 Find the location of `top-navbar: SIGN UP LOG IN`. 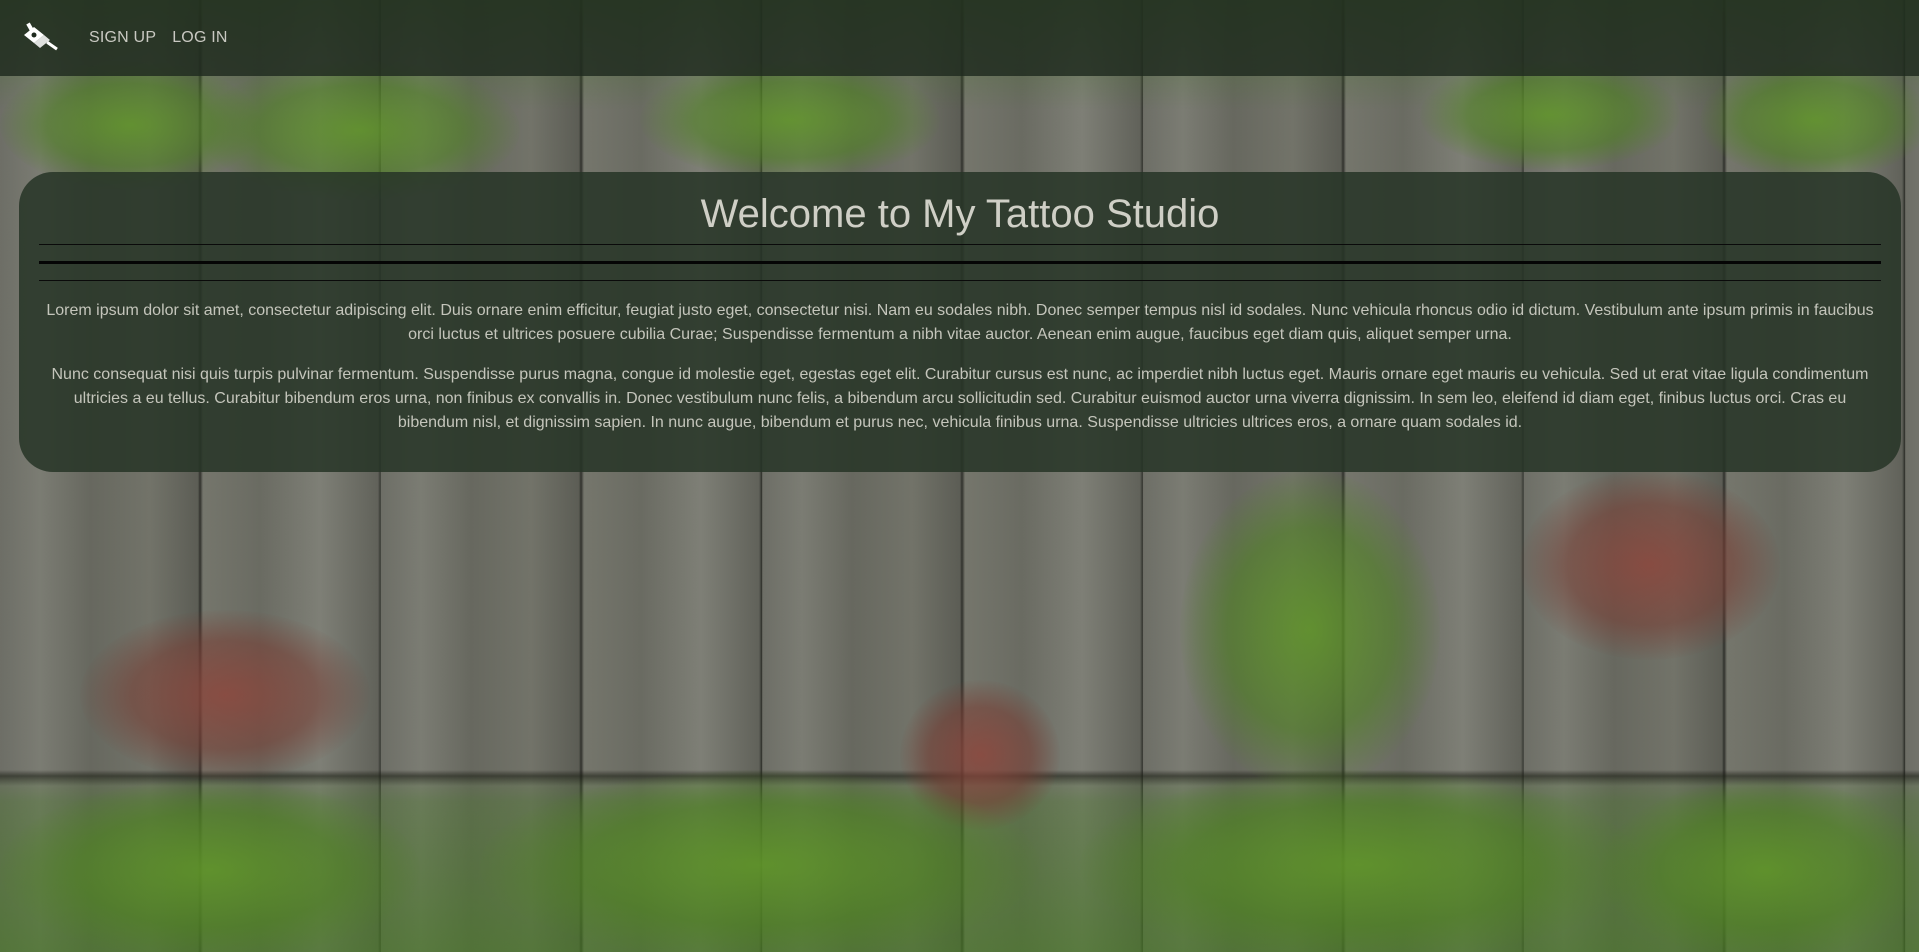

top-navbar: SIGN UP LOG IN is located at coordinates (959, 38).